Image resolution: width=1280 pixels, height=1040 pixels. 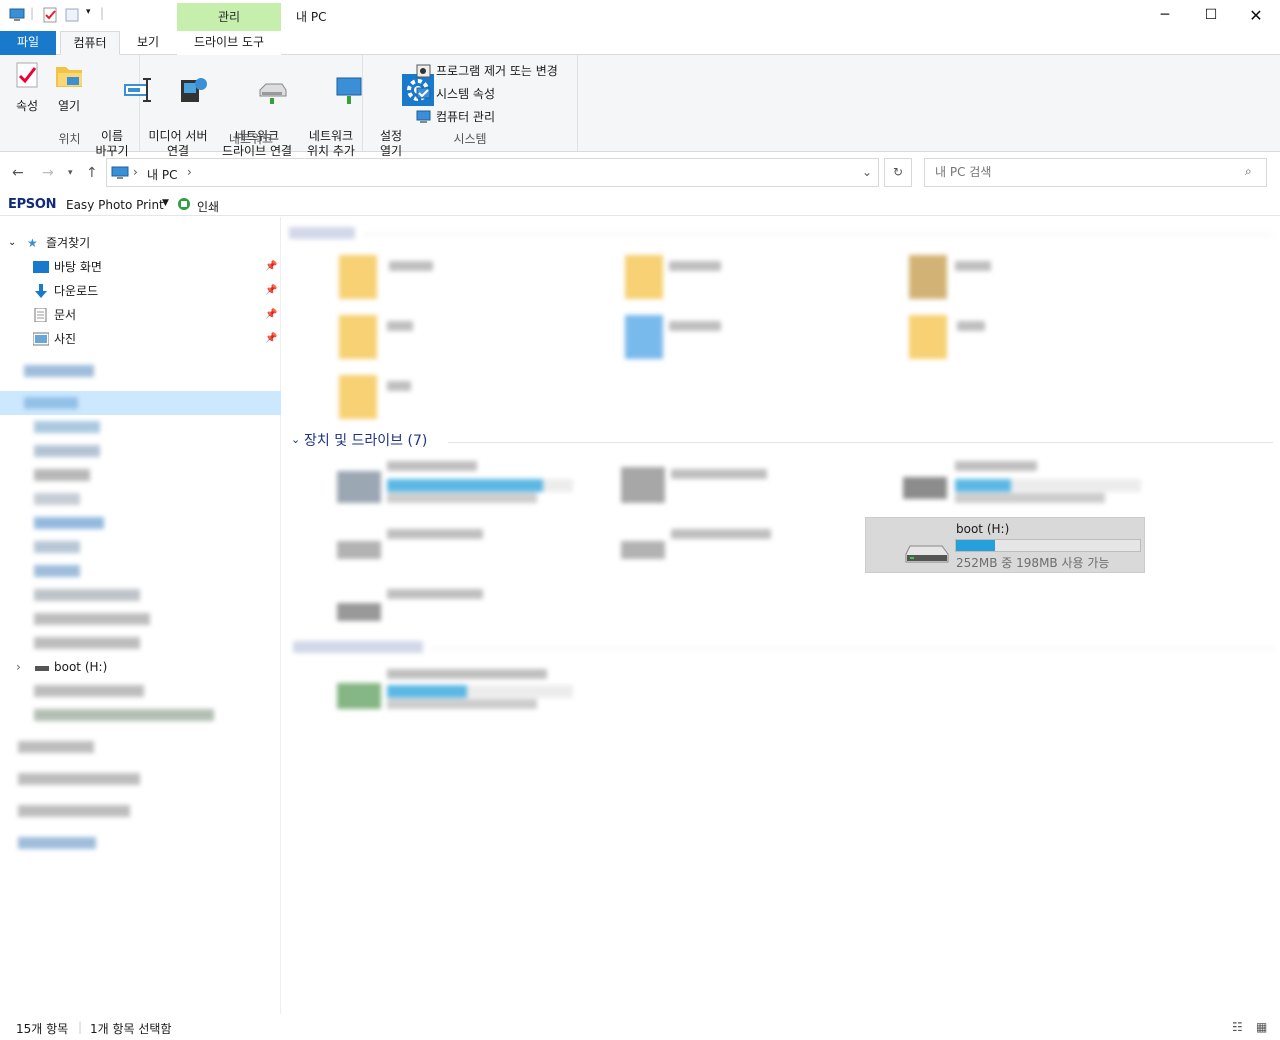 I want to click on tab-file: 파일, so click(x=28, y=43).